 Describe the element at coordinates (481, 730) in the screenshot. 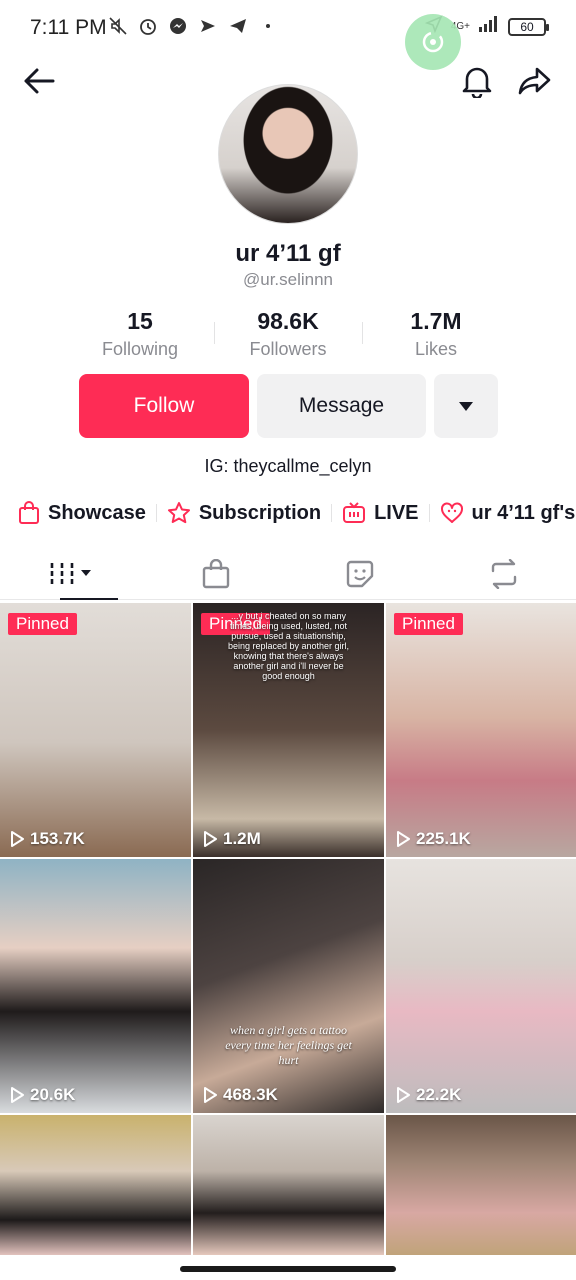

I see `video-thumbnail: Pinned 225.1K` at that location.